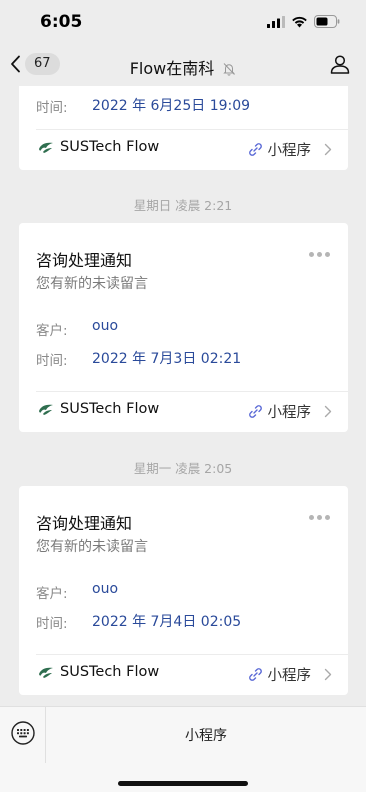  What do you see at coordinates (183, 468) in the screenshot?
I see `message-timestamp: 星期一 凌晨 2:05` at bounding box center [183, 468].